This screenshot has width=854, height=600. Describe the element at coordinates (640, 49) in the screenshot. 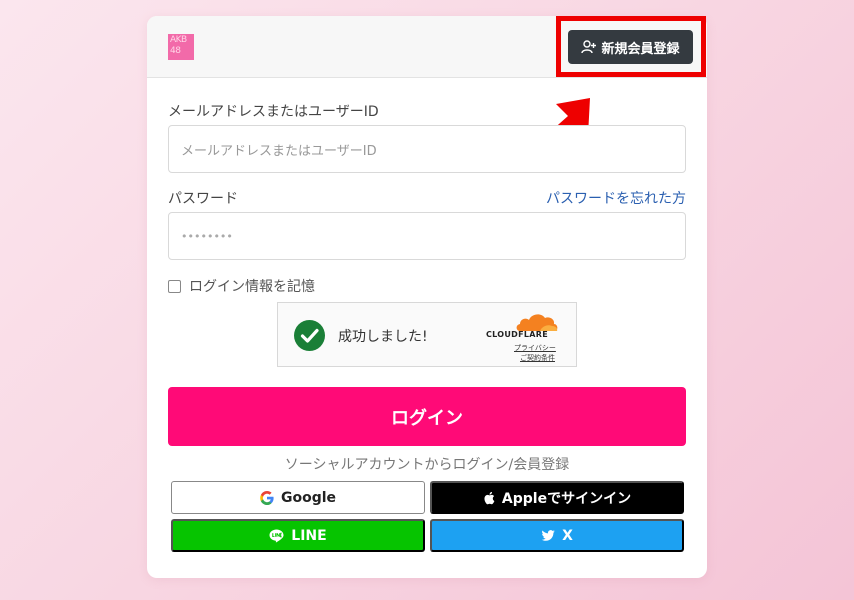

I see `signup-label: 新規会員登録` at that location.